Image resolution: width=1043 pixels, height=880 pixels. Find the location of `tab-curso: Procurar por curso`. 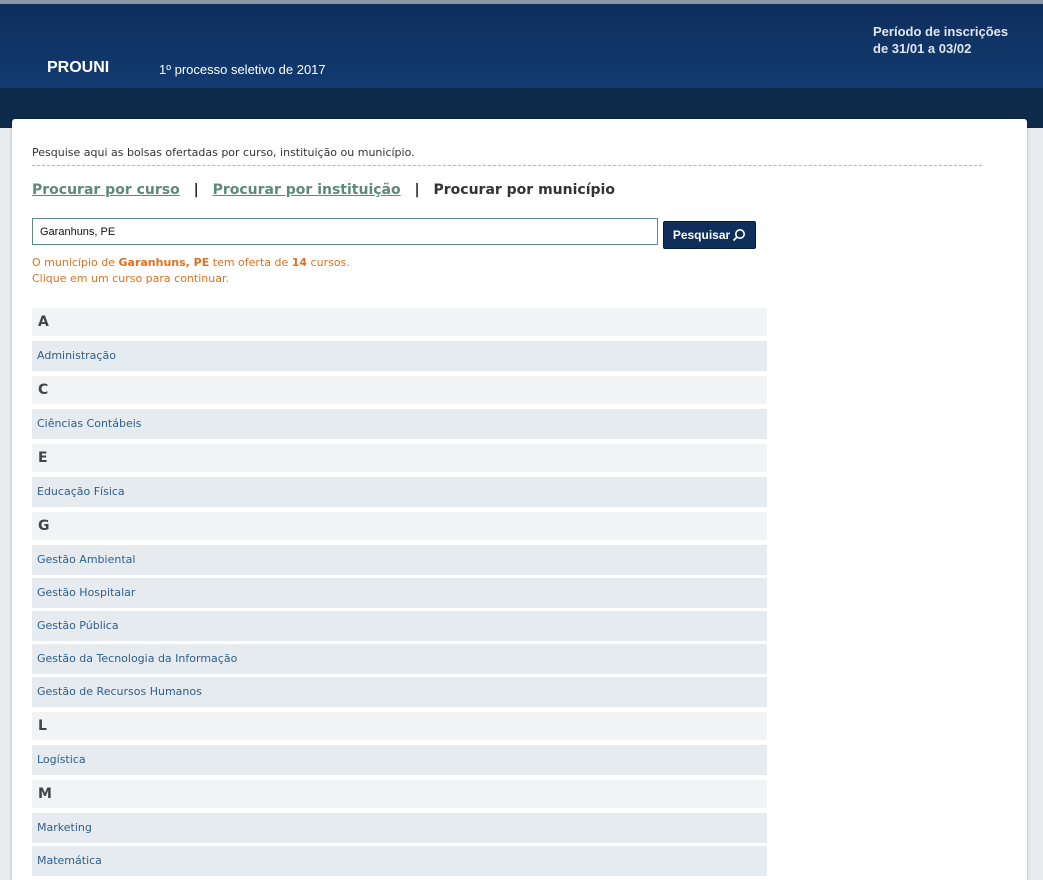

tab-curso: Procurar por curso is located at coordinates (106, 190).